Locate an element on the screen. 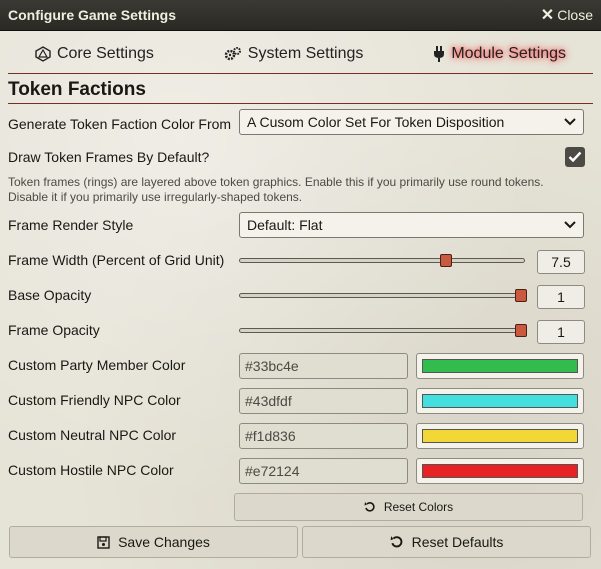  window-title: Configure Game Settings is located at coordinates (92, 15).